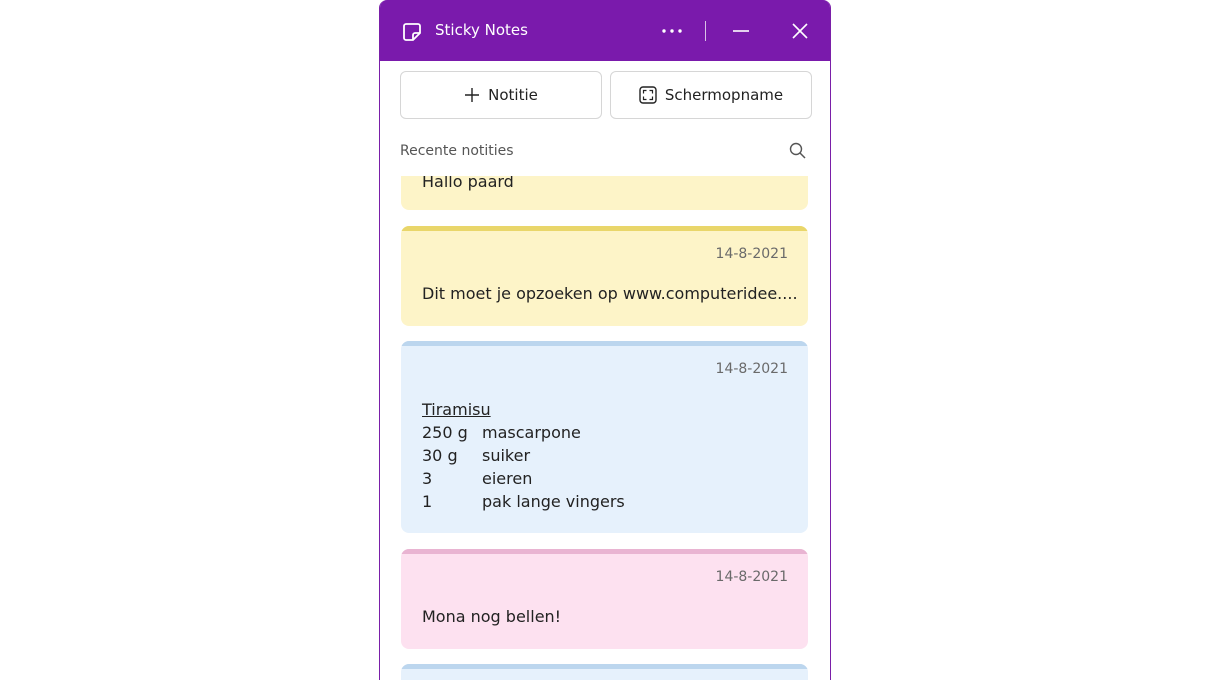 The width and height of the screenshot is (1209, 680). I want to click on ingredient-row: 1 pak lange vingers, so click(523, 501).